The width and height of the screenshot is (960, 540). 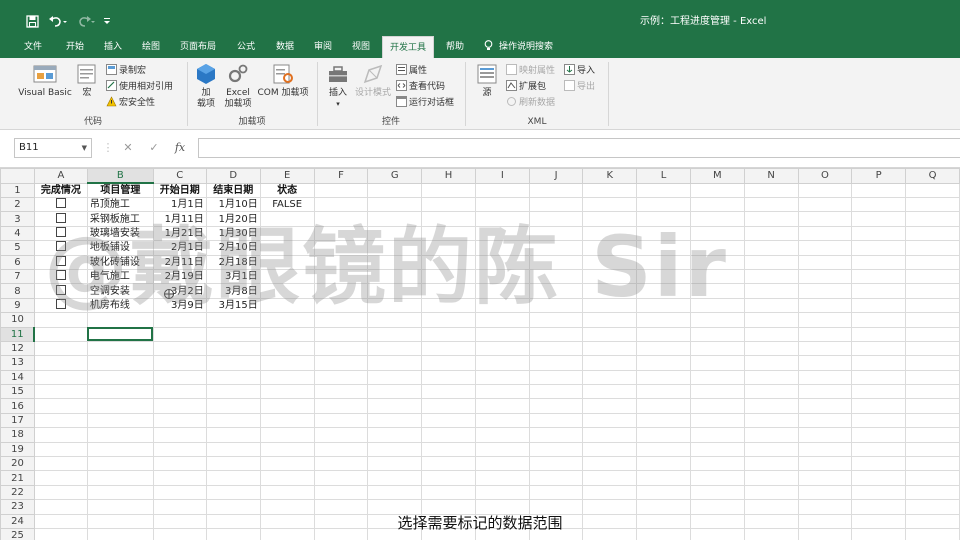 What do you see at coordinates (120, 291) in the screenshot?
I see `task-cell: 空调安装` at bounding box center [120, 291].